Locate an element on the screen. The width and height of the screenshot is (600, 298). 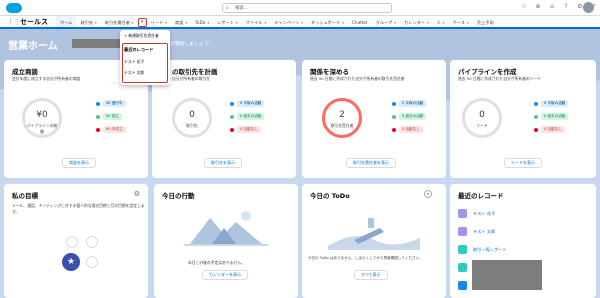
nav-tab: グループ ▾ is located at coordinates (386, 22).